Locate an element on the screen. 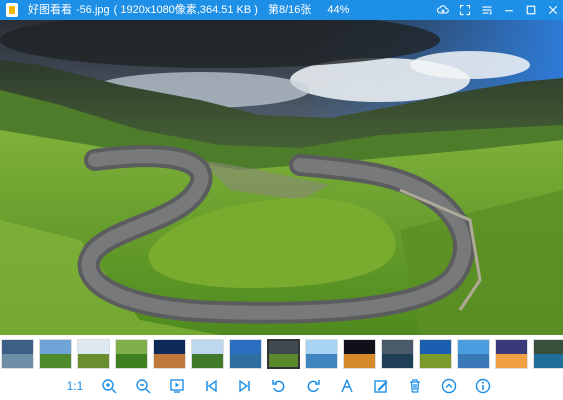  info-icon is located at coordinates (483, 386).